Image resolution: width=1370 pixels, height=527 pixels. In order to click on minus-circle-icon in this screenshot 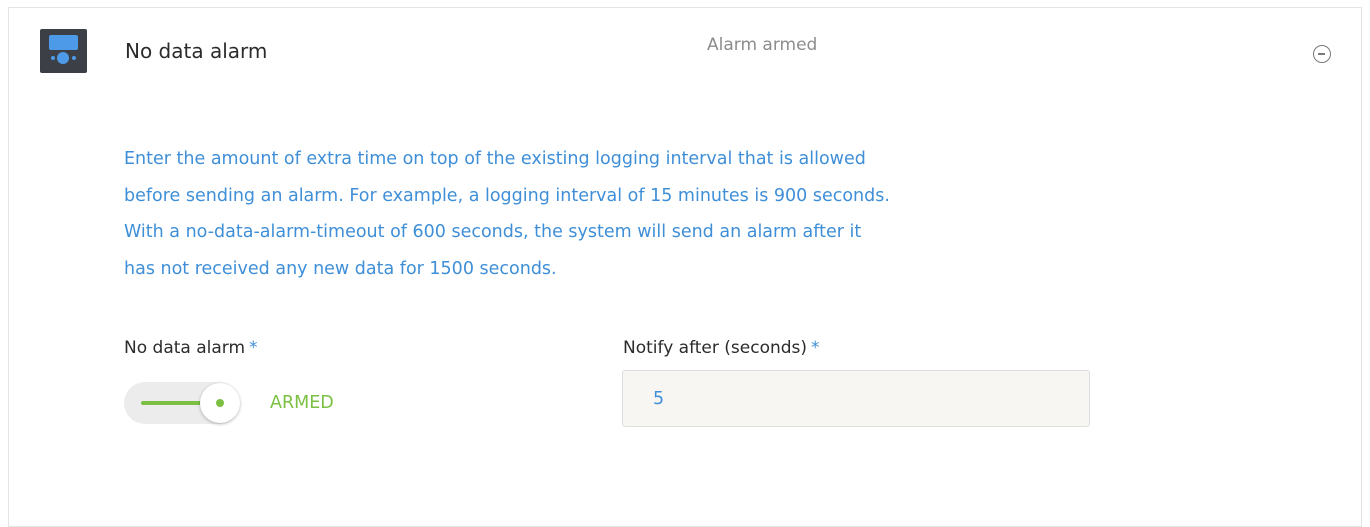, I will do `click(1322, 54)`.